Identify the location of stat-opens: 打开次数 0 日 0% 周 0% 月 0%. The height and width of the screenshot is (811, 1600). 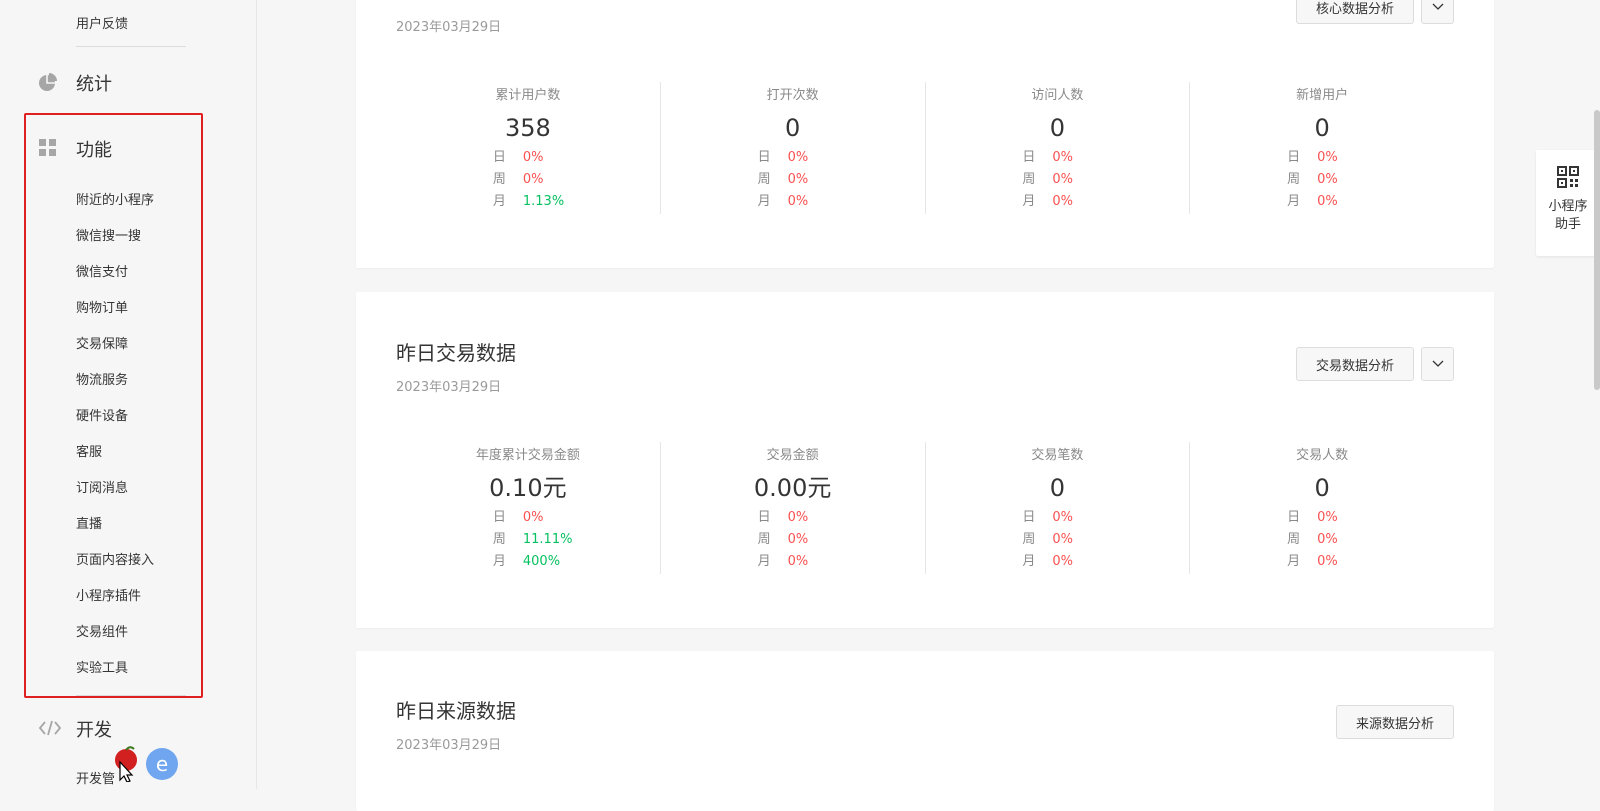
(792, 148).